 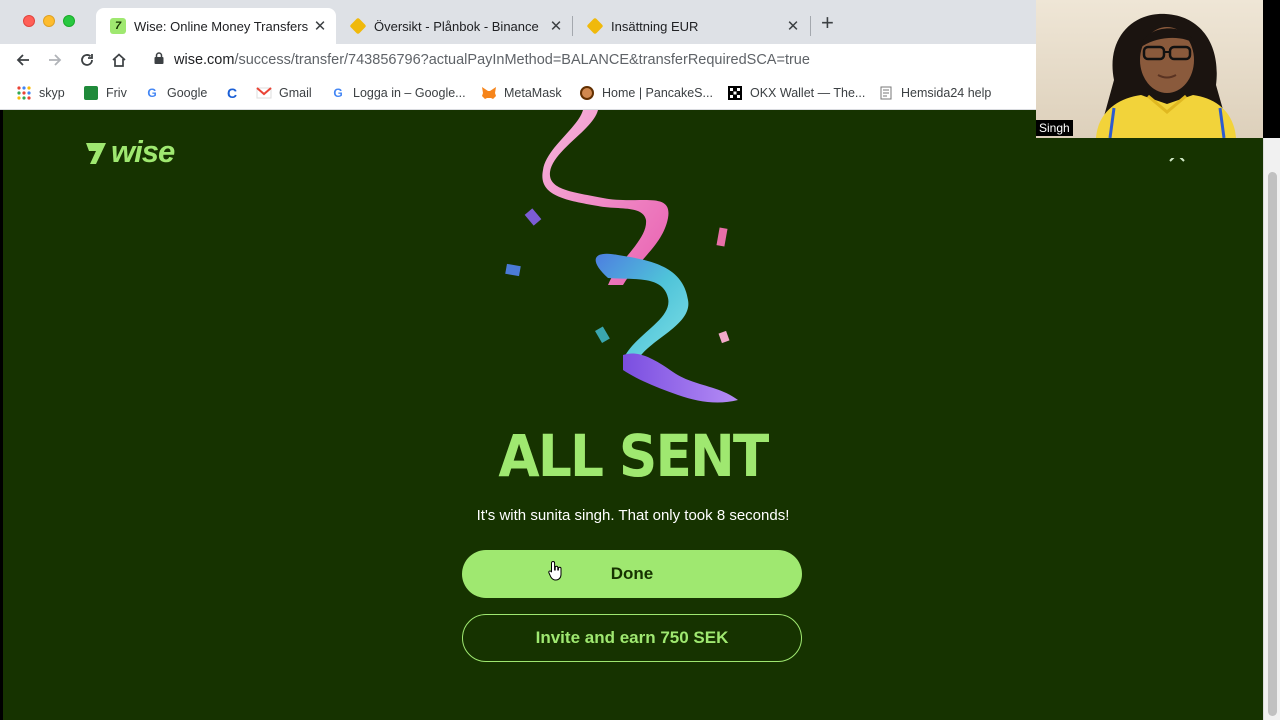 I want to click on bookmark-label: Gmail, so click(x=295, y=93).